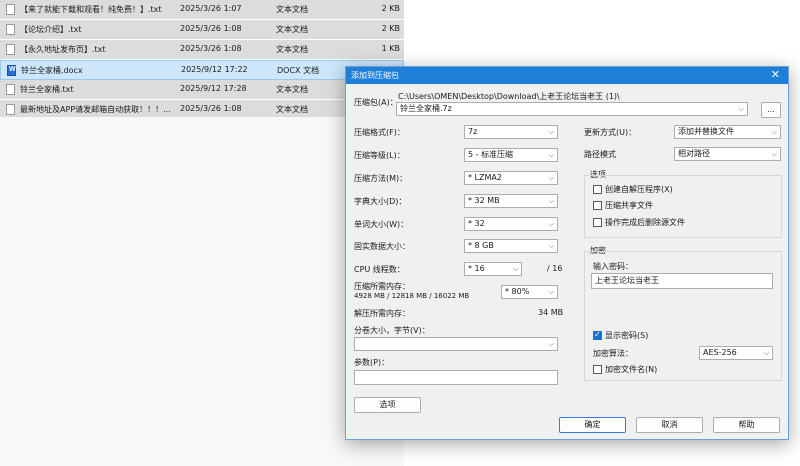 This screenshot has width=800, height=466. What do you see at coordinates (746, 425) in the screenshot?
I see `help-button: 帮助` at bounding box center [746, 425].